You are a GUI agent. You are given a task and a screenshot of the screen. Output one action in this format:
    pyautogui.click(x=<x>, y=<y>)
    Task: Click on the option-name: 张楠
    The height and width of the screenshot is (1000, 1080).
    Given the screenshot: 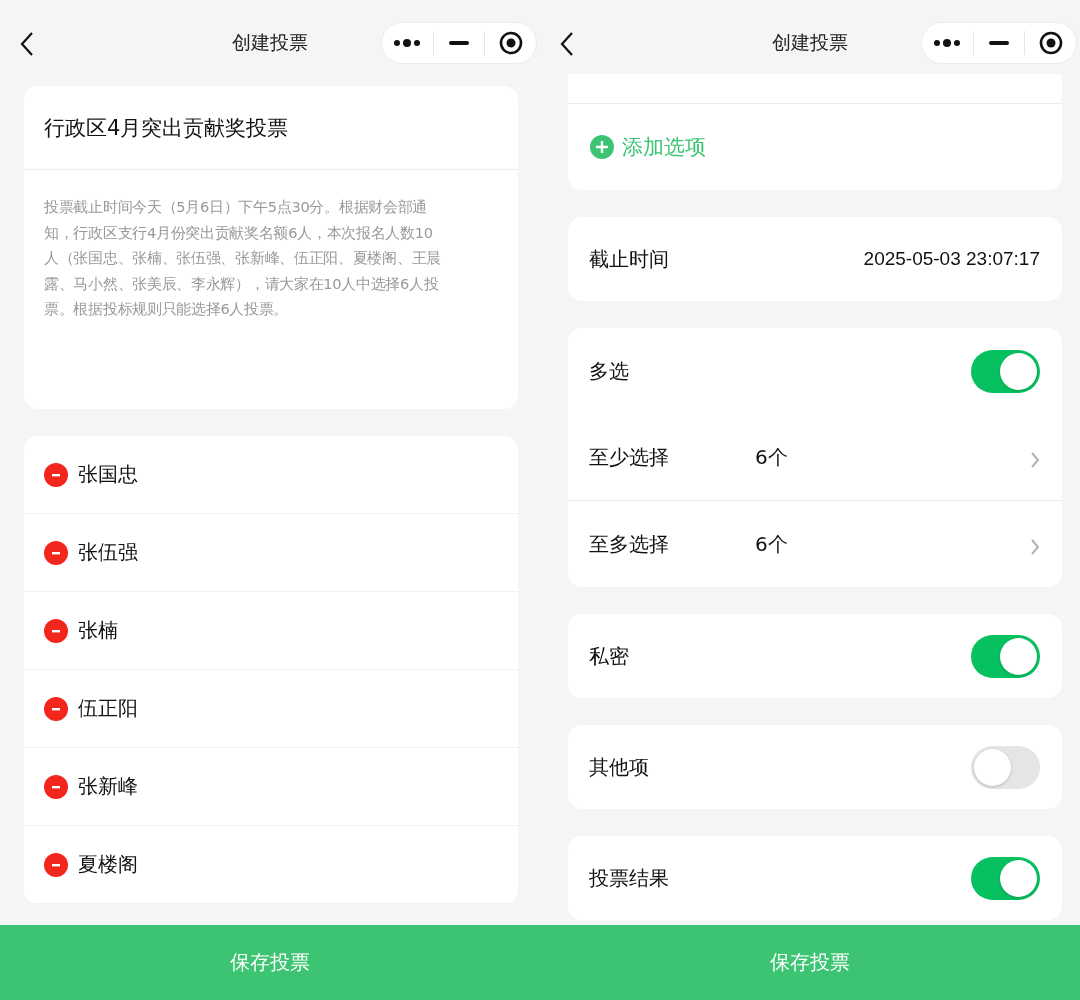 What is the action you would take?
    pyautogui.click(x=98, y=630)
    